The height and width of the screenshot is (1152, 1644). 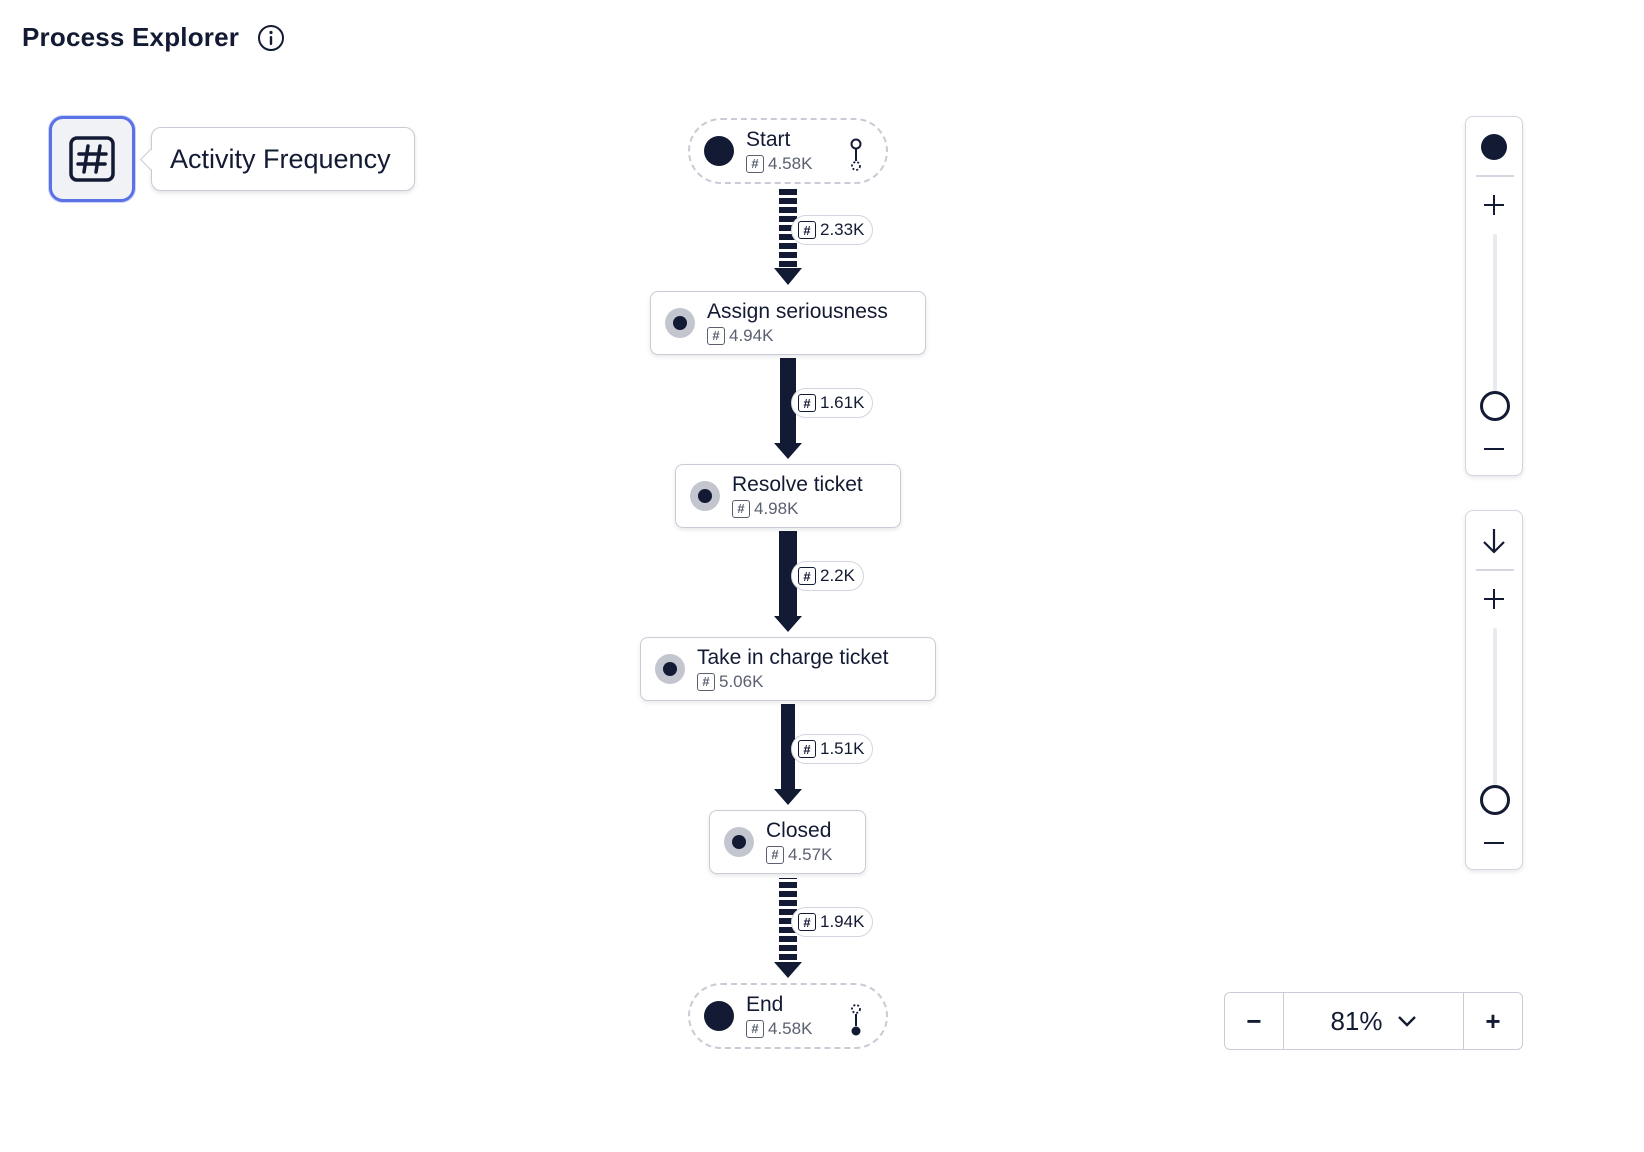 I want to click on paths-slider-panel, so click(x=1494, y=690).